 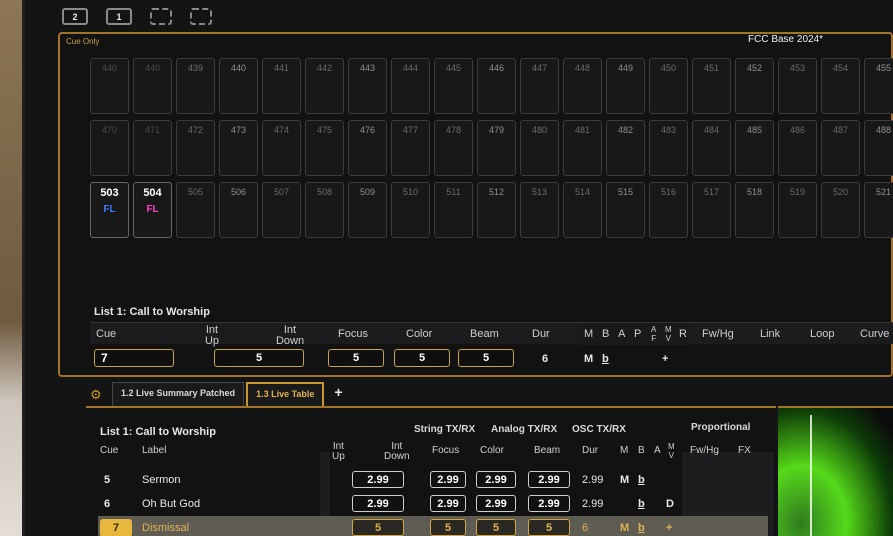 What do you see at coordinates (324, 86) in the screenshot?
I see `cue-cell: 442` at bounding box center [324, 86].